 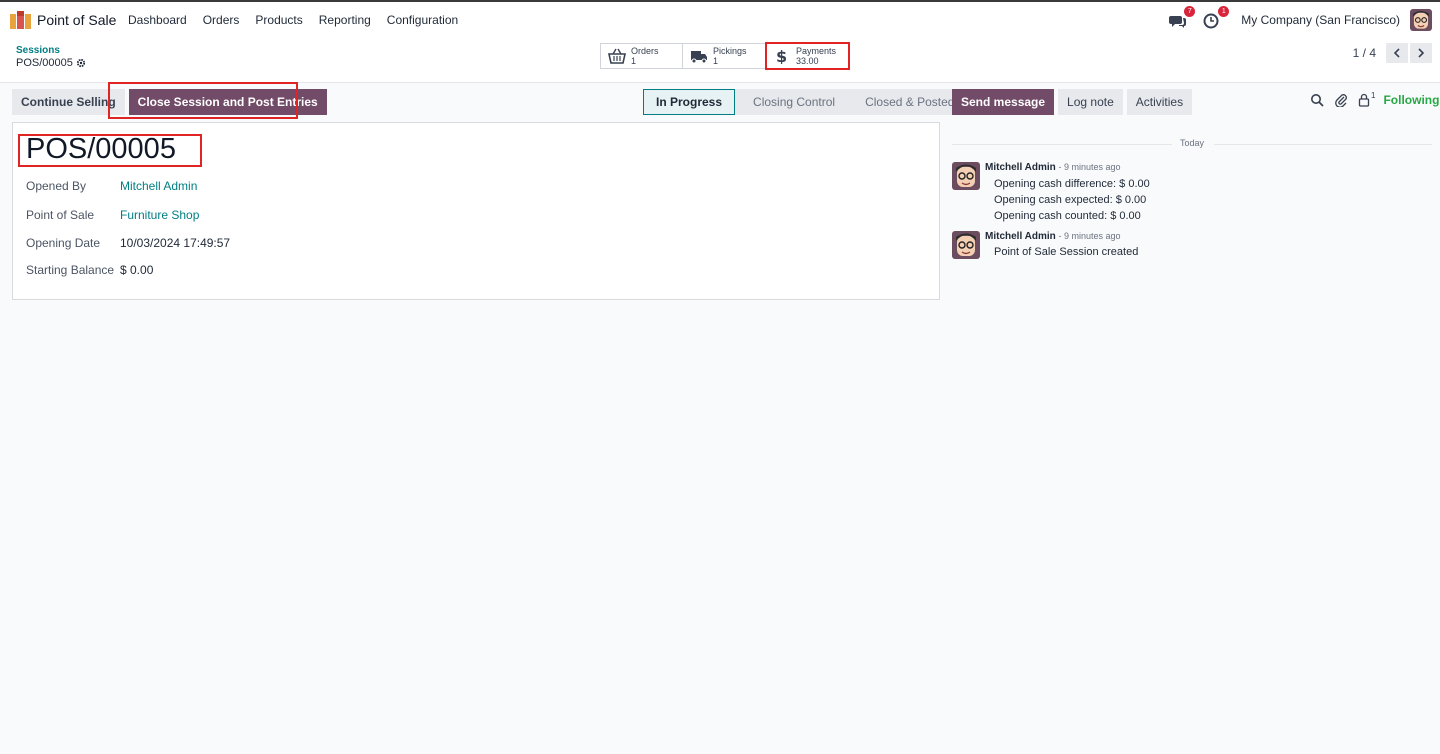 What do you see at coordinates (221, 20) in the screenshot?
I see `menu-orders: Orders` at bounding box center [221, 20].